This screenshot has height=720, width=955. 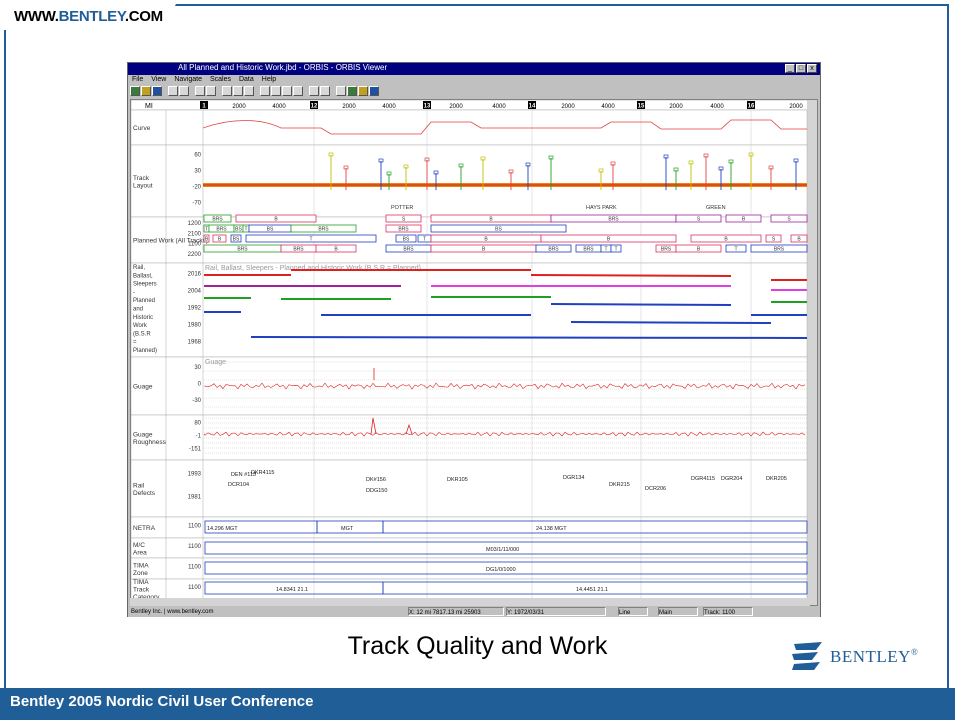 What do you see at coordinates (402, 208) in the screenshot?
I see `station-label-0: POTTER` at bounding box center [402, 208].